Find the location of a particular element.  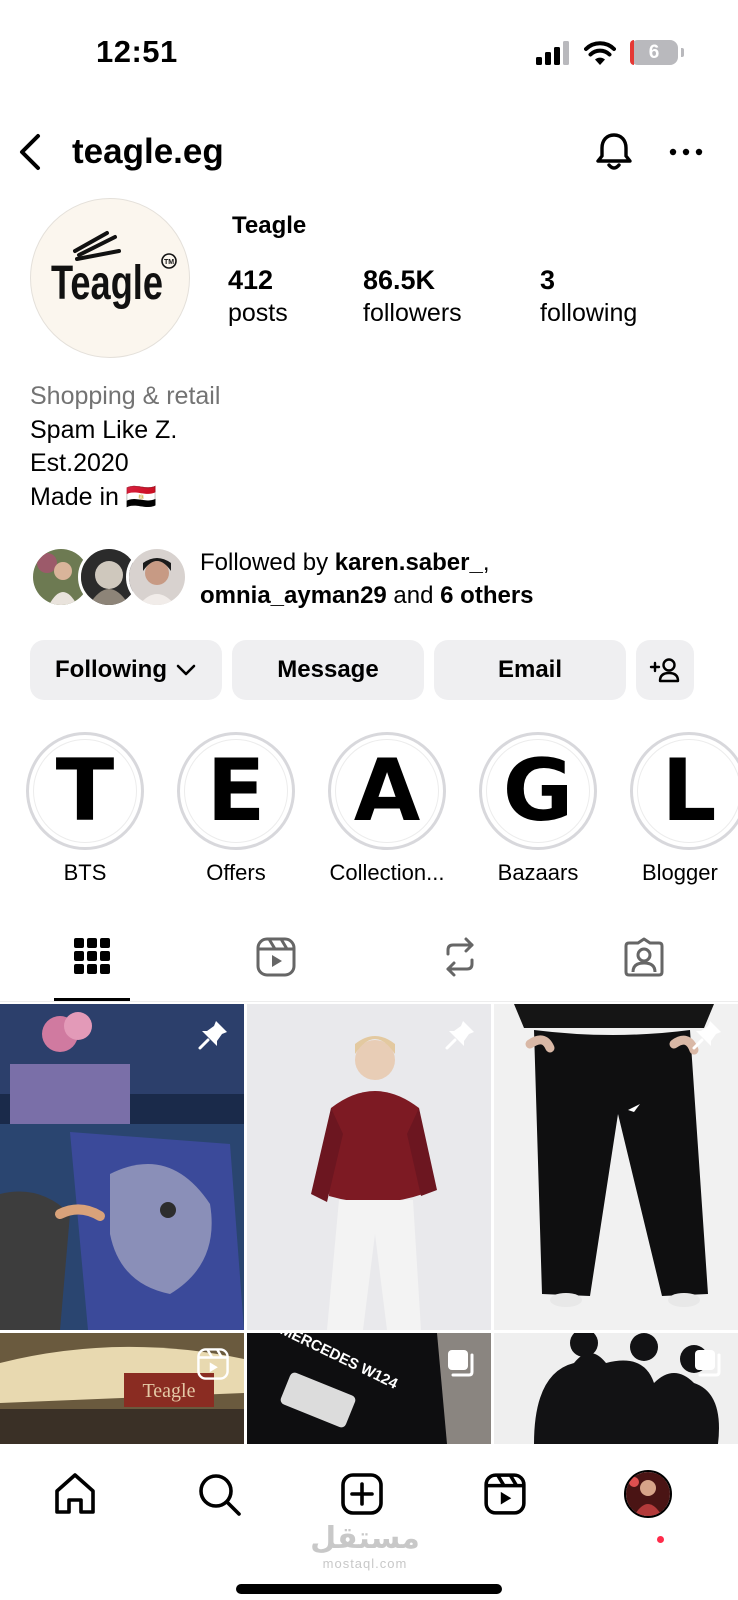

followed-by-connector: and is located at coordinates (413, 595).